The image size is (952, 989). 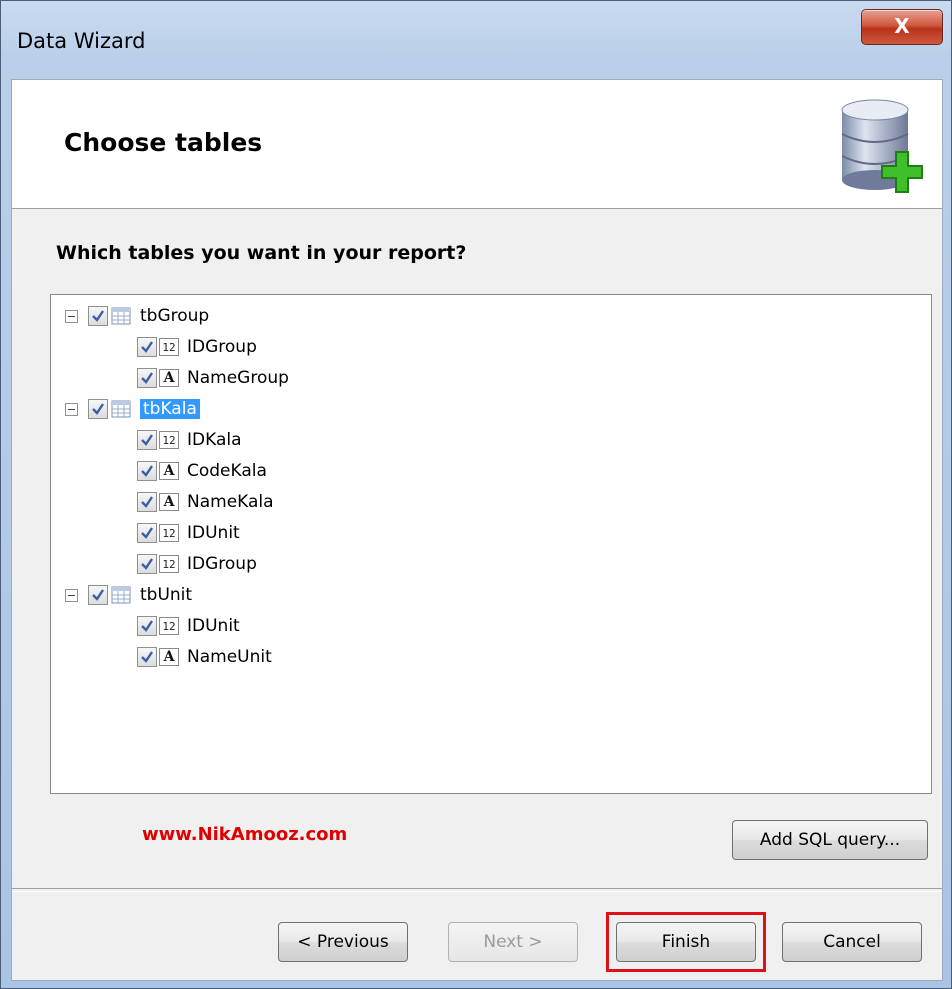 What do you see at coordinates (852, 942) in the screenshot?
I see `cancel-button: Cancel` at bounding box center [852, 942].